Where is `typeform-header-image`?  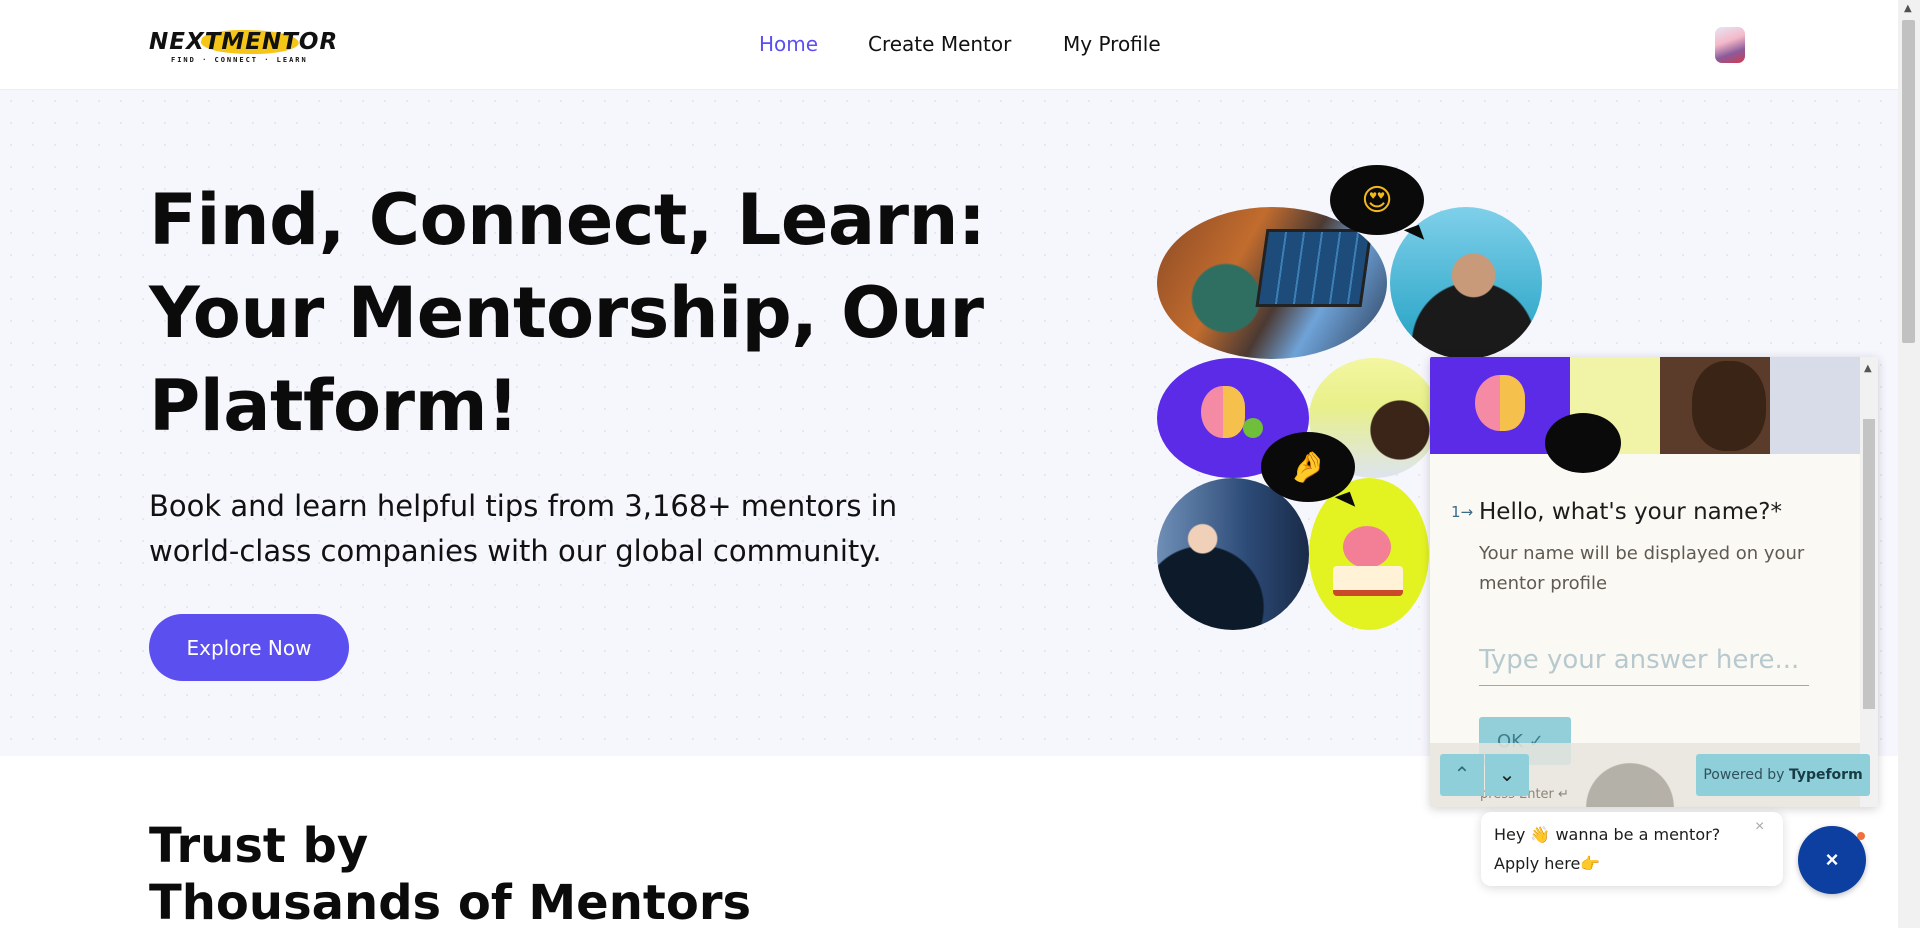
typeform-header-image is located at coordinates (1645, 415).